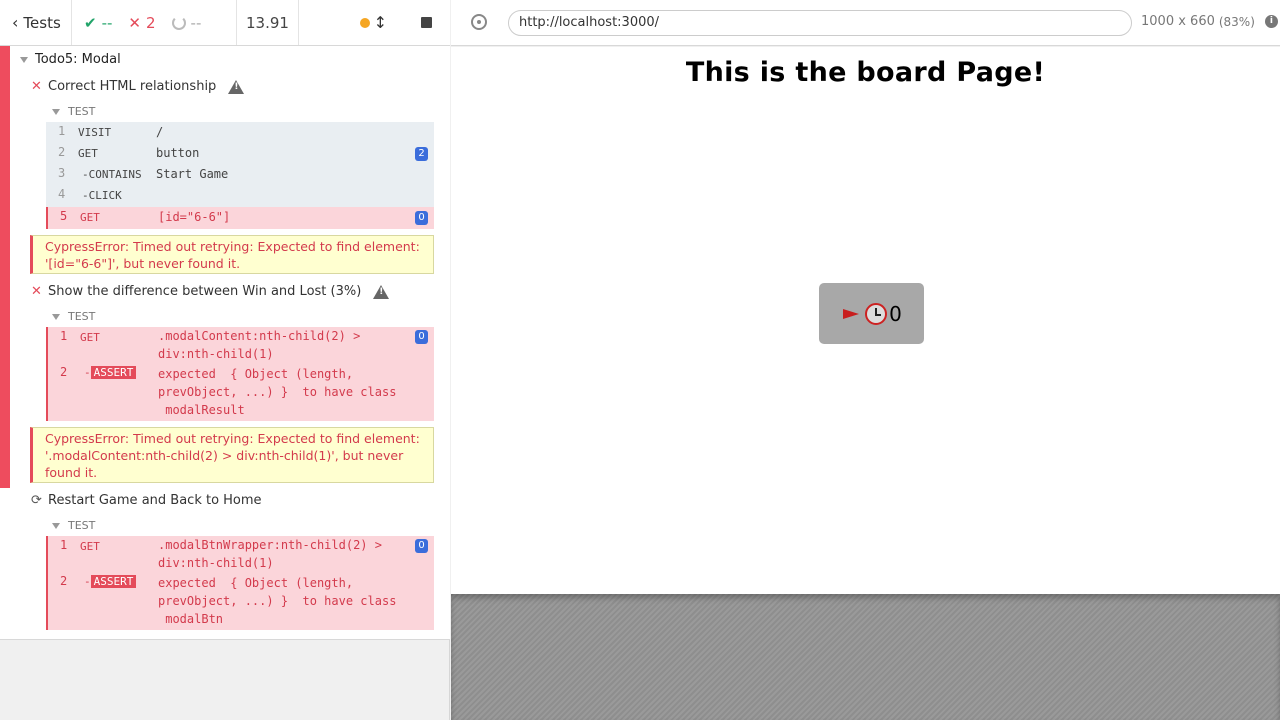 This screenshot has height=720, width=1280. Describe the element at coordinates (240, 218) in the screenshot. I see `command-row: 5 GET [id="6-6"] 0` at that location.